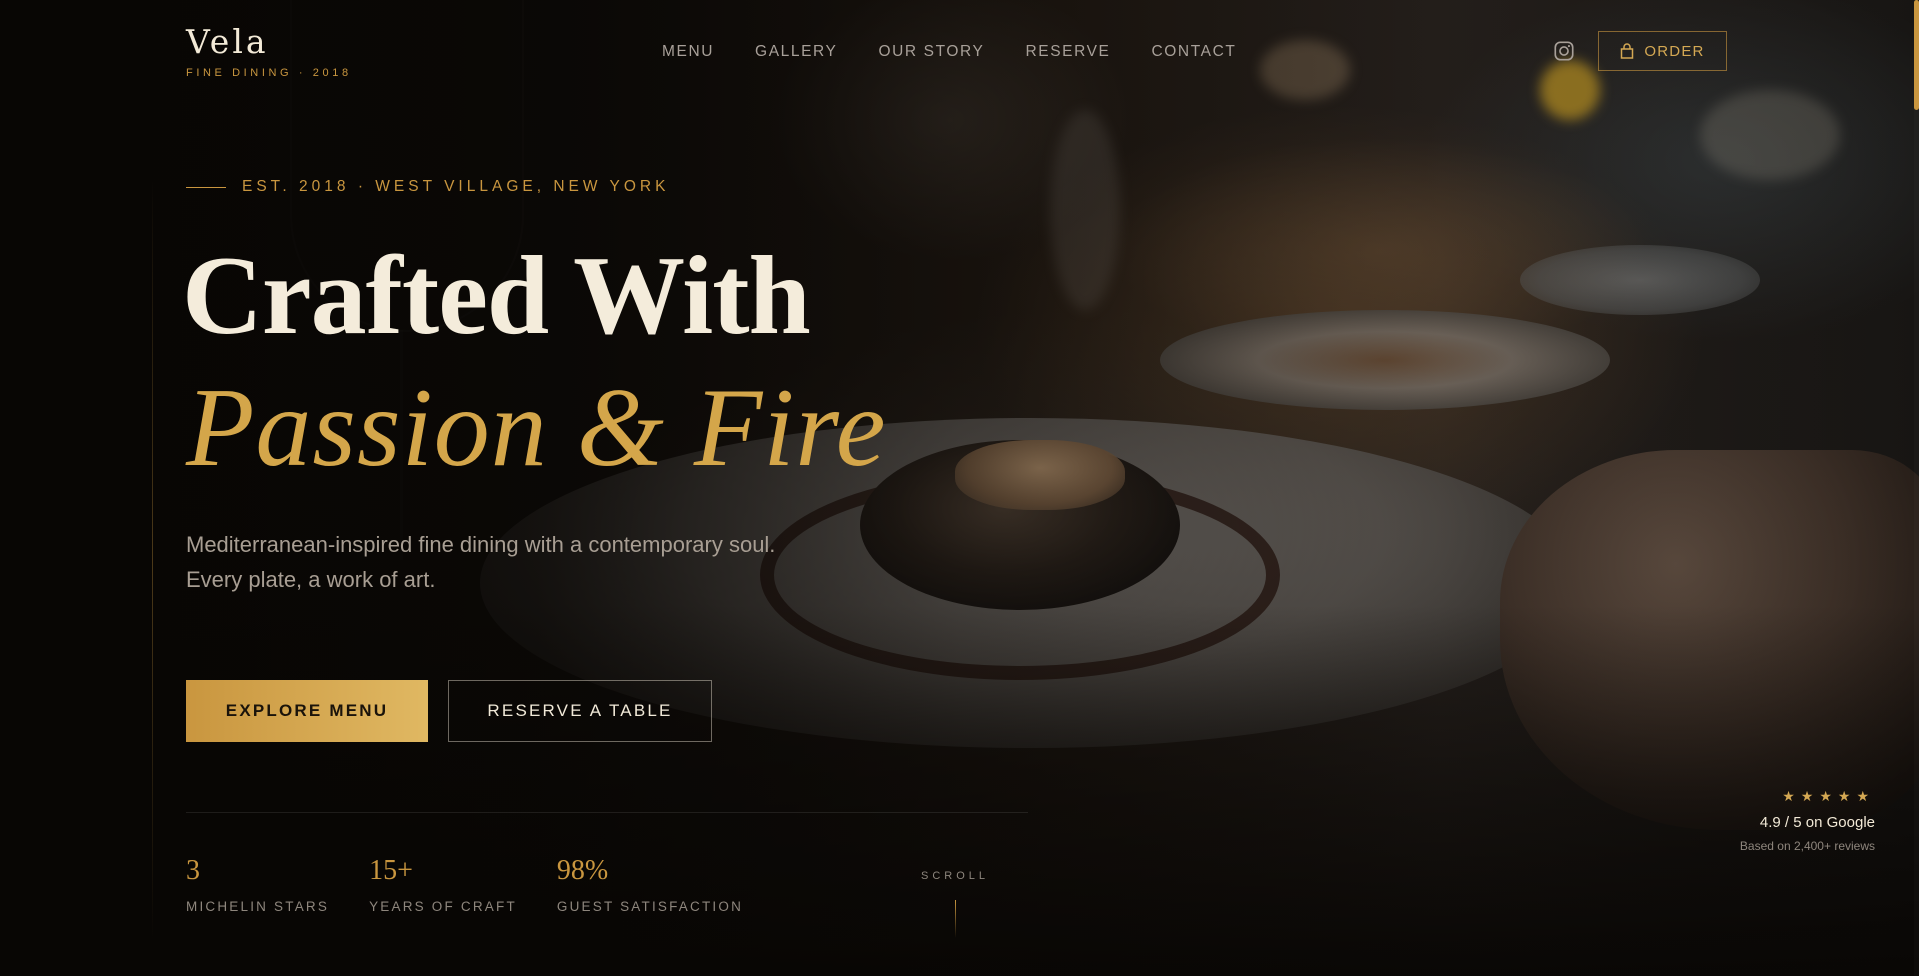 The height and width of the screenshot is (976, 1919). What do you see at coordinates (1817, 822) in the screenshot?
I see `rating-score: 4.9 / 5 on Google` at bounding box center [1817, 822].